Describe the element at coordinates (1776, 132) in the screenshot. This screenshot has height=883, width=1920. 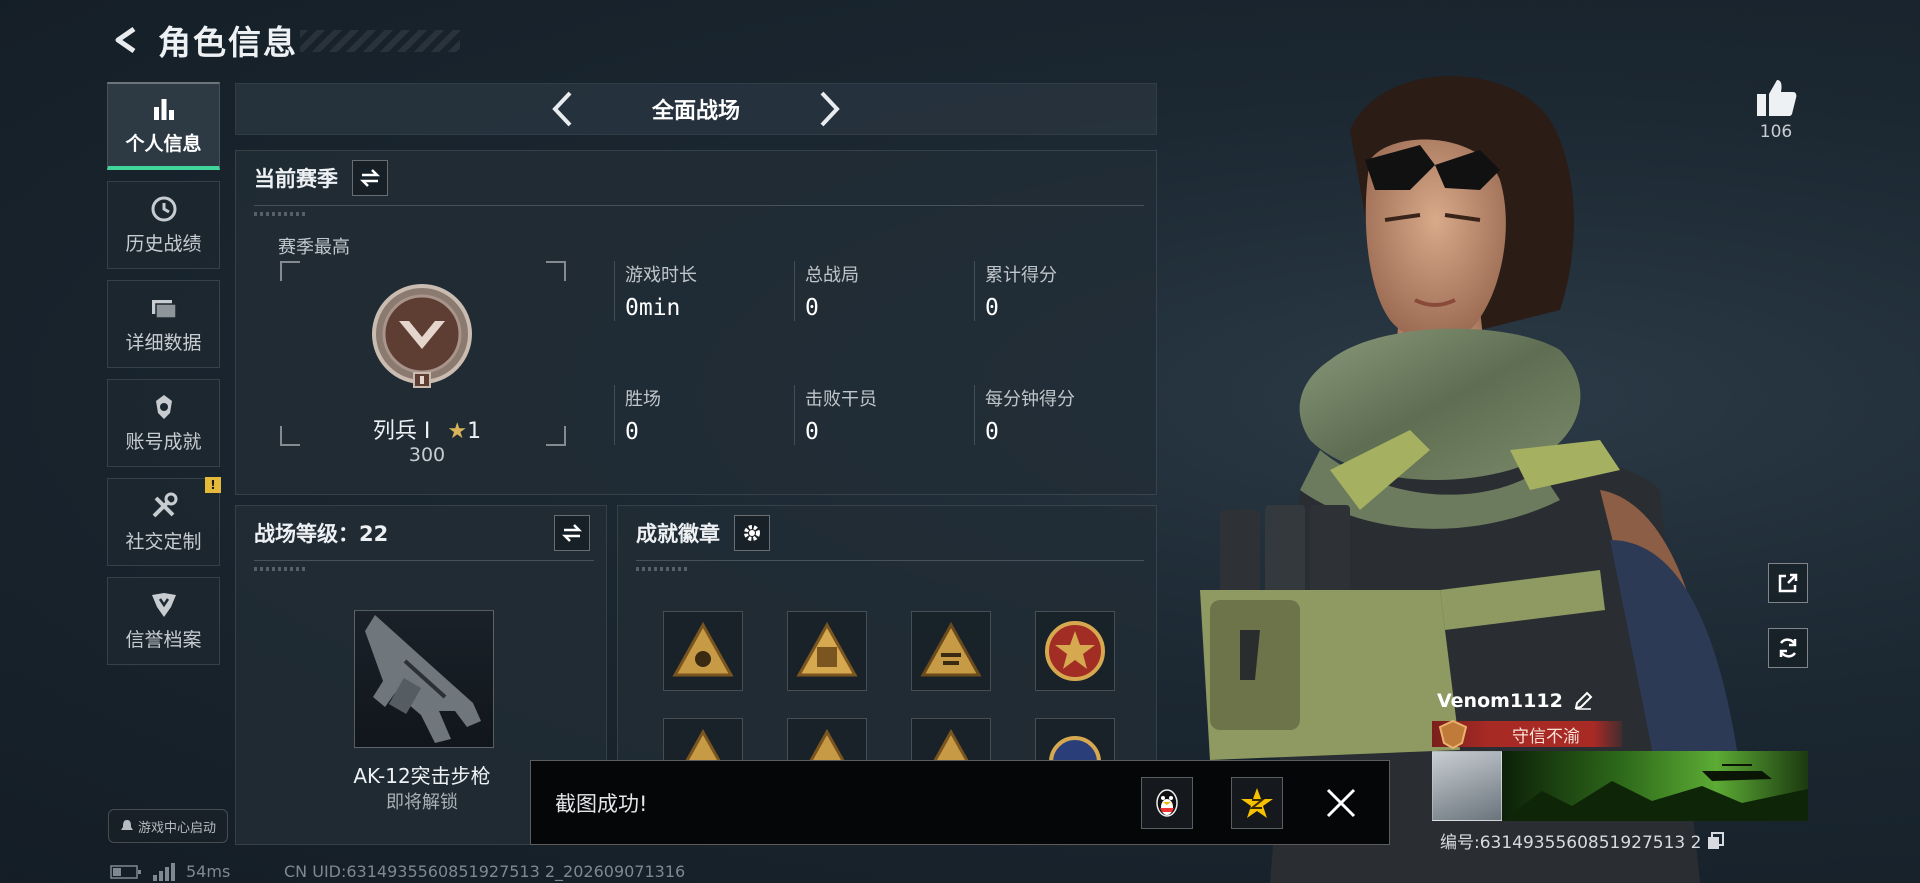
I see `like-count: 106` at that location.